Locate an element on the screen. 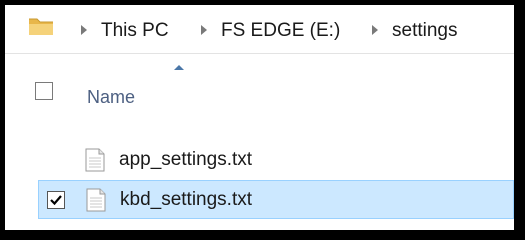 The width and height of the screenshot is (525, 240). file-name: kbd_settings.txt is located at coordinates (186, 199).